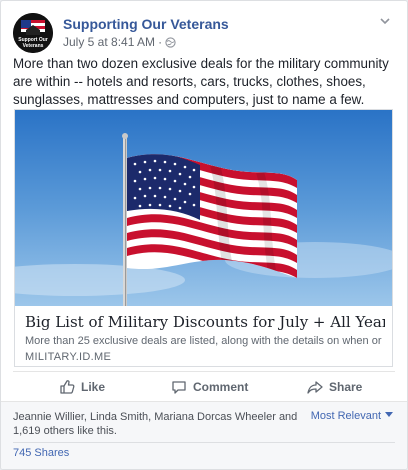  I want to click on comment-sort-dropdown: Most Relevant, so click(352, 416).